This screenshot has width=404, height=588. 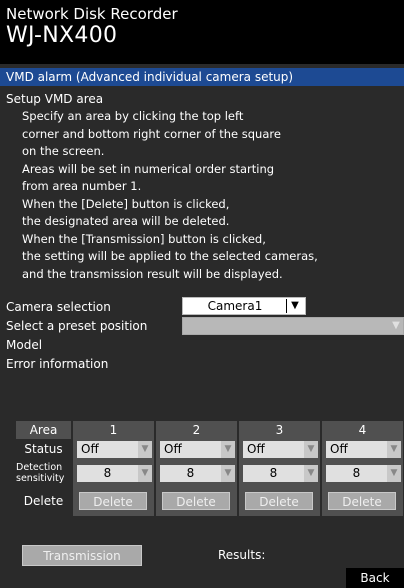 I want to click on camera-selection-label: Camera selection, so click(x=58, y=307).